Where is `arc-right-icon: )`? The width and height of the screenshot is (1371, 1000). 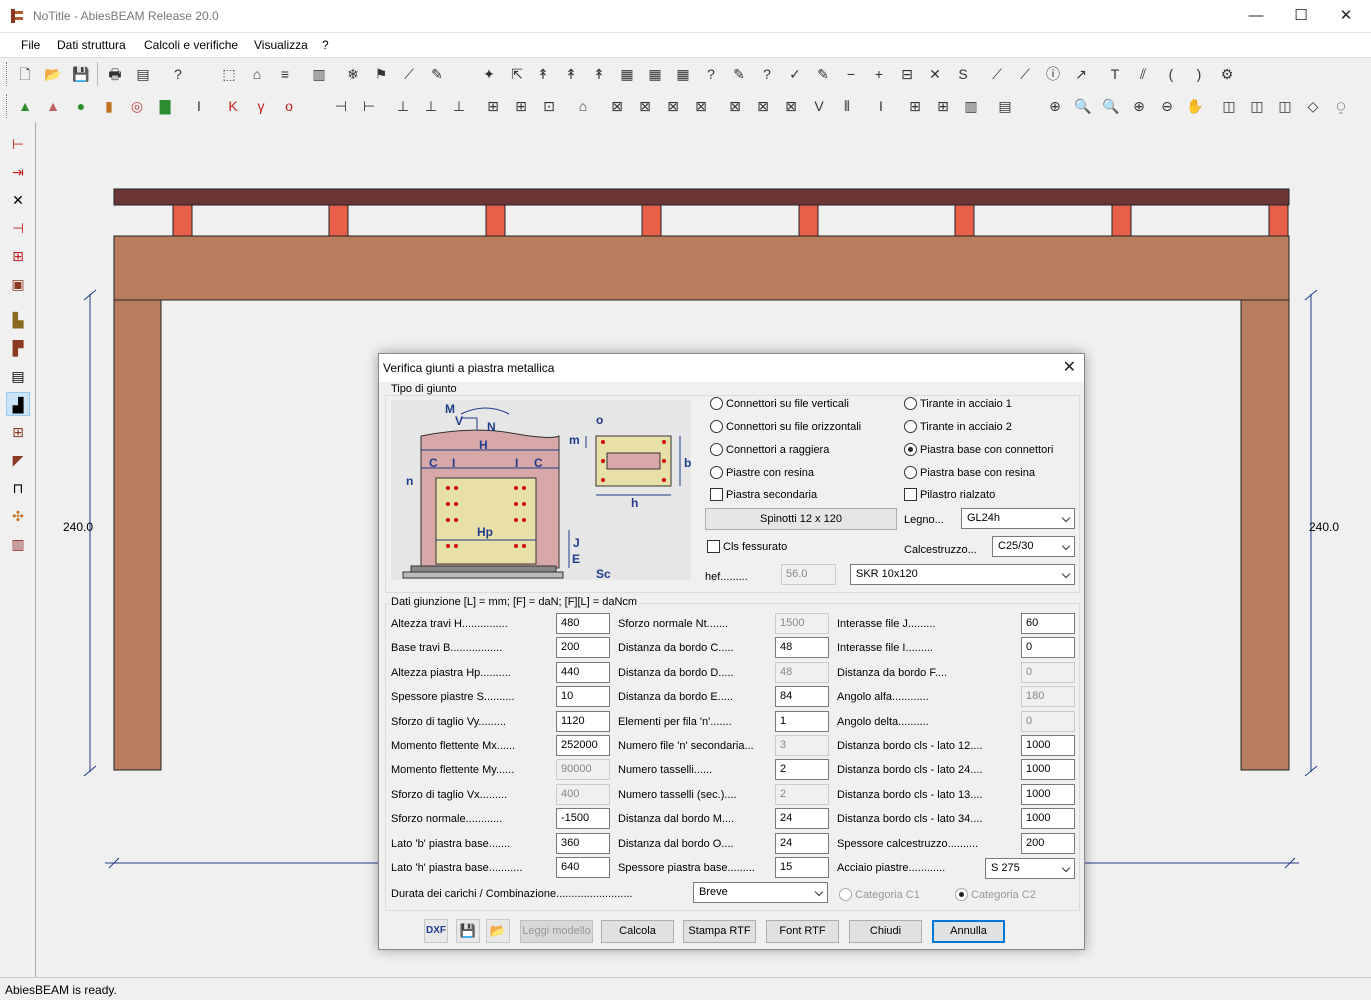
arc-right-icon: ) is located at coordinates (1199, 74).